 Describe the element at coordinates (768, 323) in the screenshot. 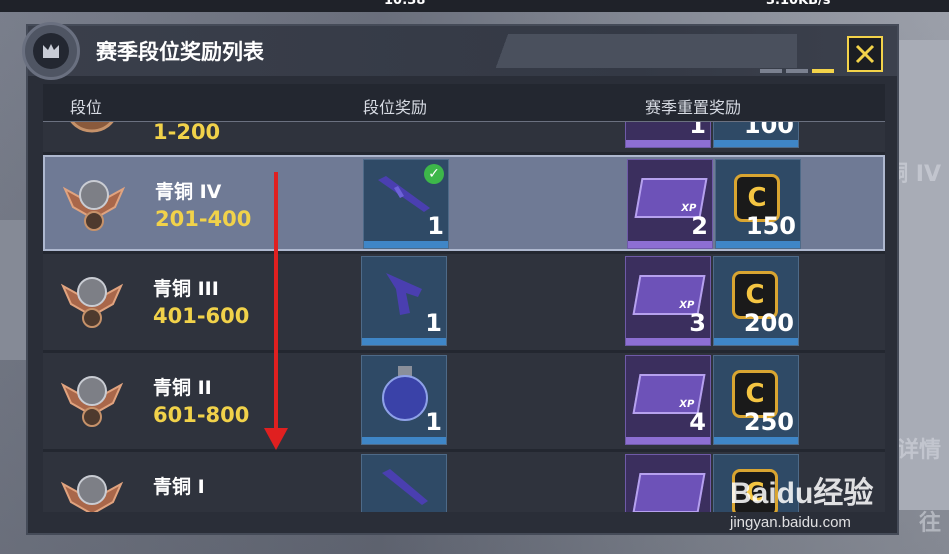

I see `reward-qty: 200` at that location.